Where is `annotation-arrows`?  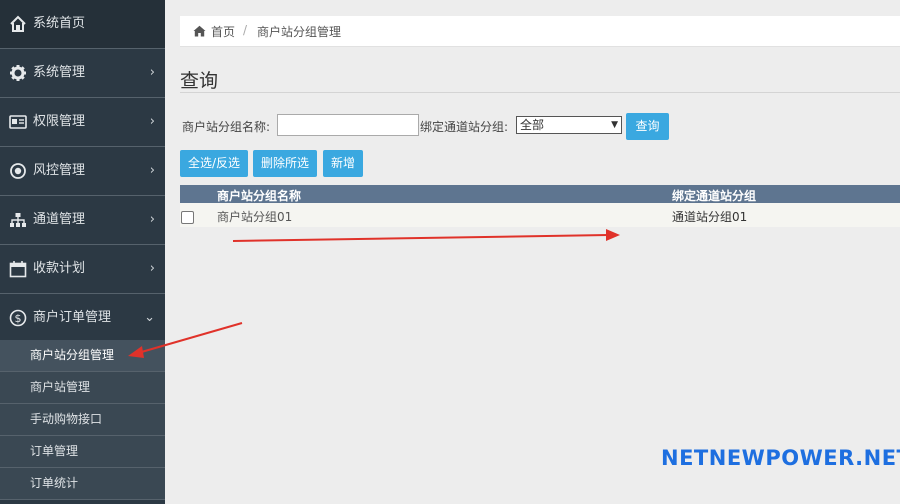
annotation-arrows is located at coordinates (374, 293).